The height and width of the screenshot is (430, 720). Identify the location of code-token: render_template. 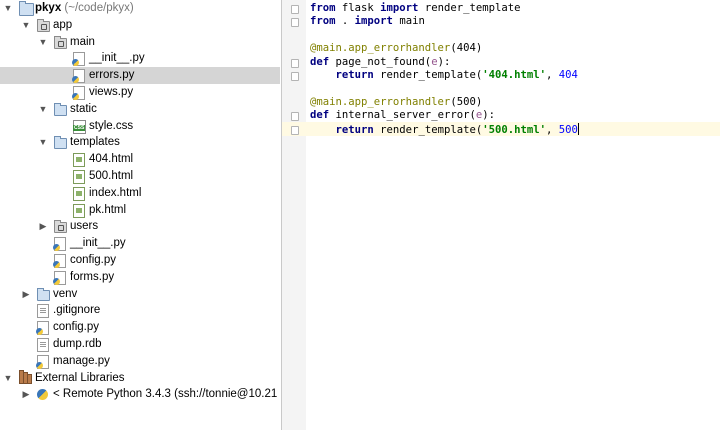
(469, 8).